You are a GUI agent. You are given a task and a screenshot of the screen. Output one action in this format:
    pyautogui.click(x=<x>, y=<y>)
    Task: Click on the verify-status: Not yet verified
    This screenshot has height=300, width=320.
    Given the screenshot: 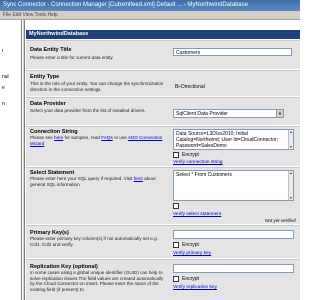 What is the action you would take?
    pyautogui.click(x=280, y=220)
    